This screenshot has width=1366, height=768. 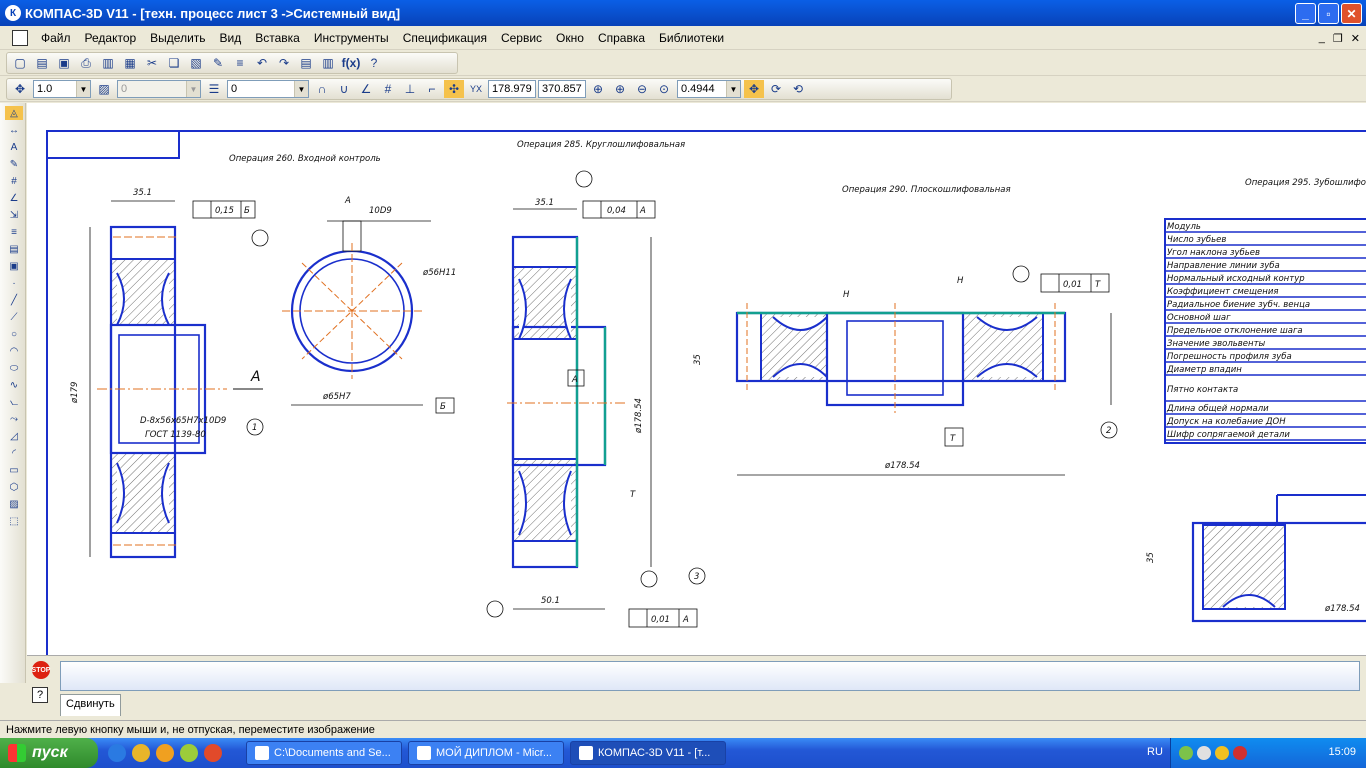 I want to click on point-tool-icon: ·, so click(x=14, y=283).